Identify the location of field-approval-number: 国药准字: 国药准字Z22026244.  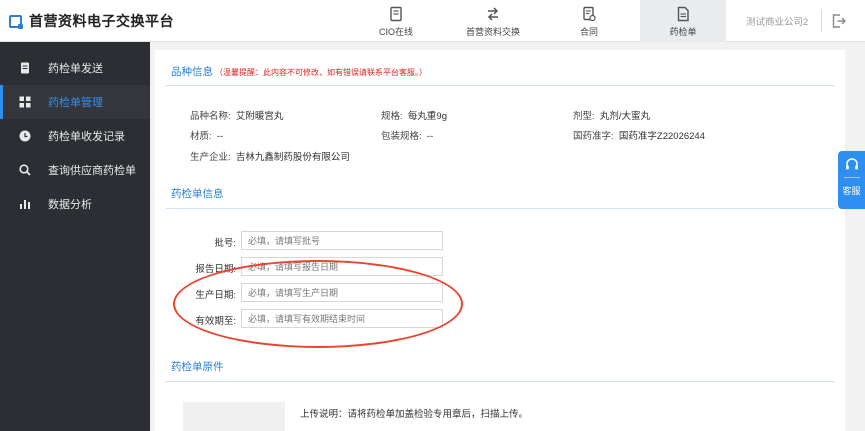
(639, 135).